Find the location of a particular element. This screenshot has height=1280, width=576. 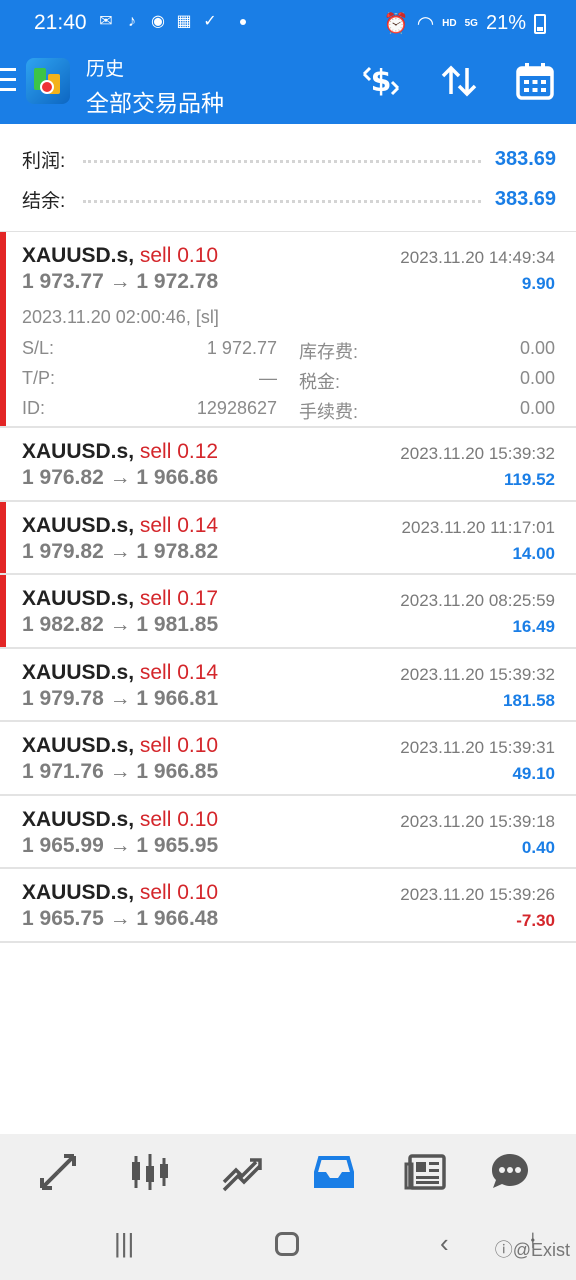

sort-arrows-icon is located at coordinates (459, 81).